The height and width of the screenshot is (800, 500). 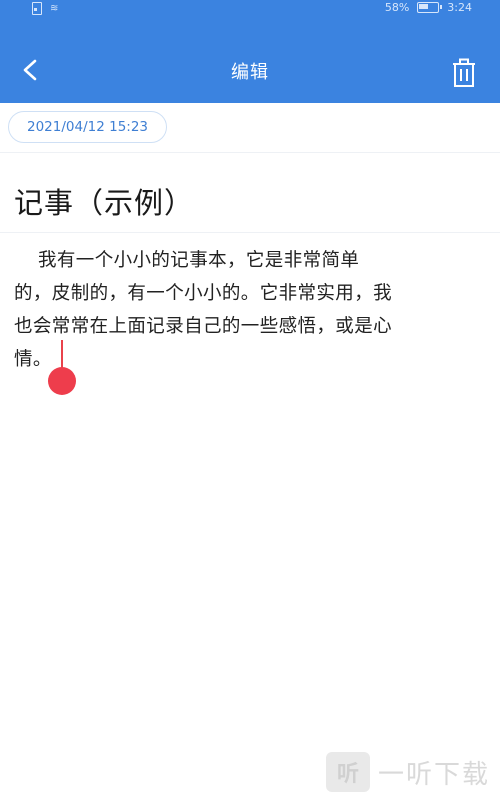 I want to click on note-date-badge: 2021/04/12 15:23, so click(x=88, y=127).